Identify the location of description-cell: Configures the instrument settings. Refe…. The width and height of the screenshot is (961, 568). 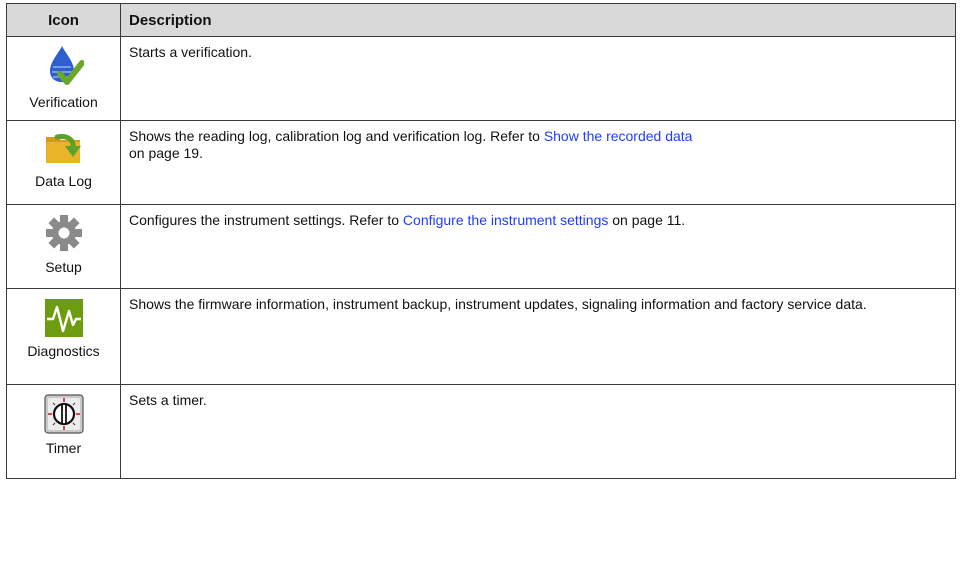
(538, 246).